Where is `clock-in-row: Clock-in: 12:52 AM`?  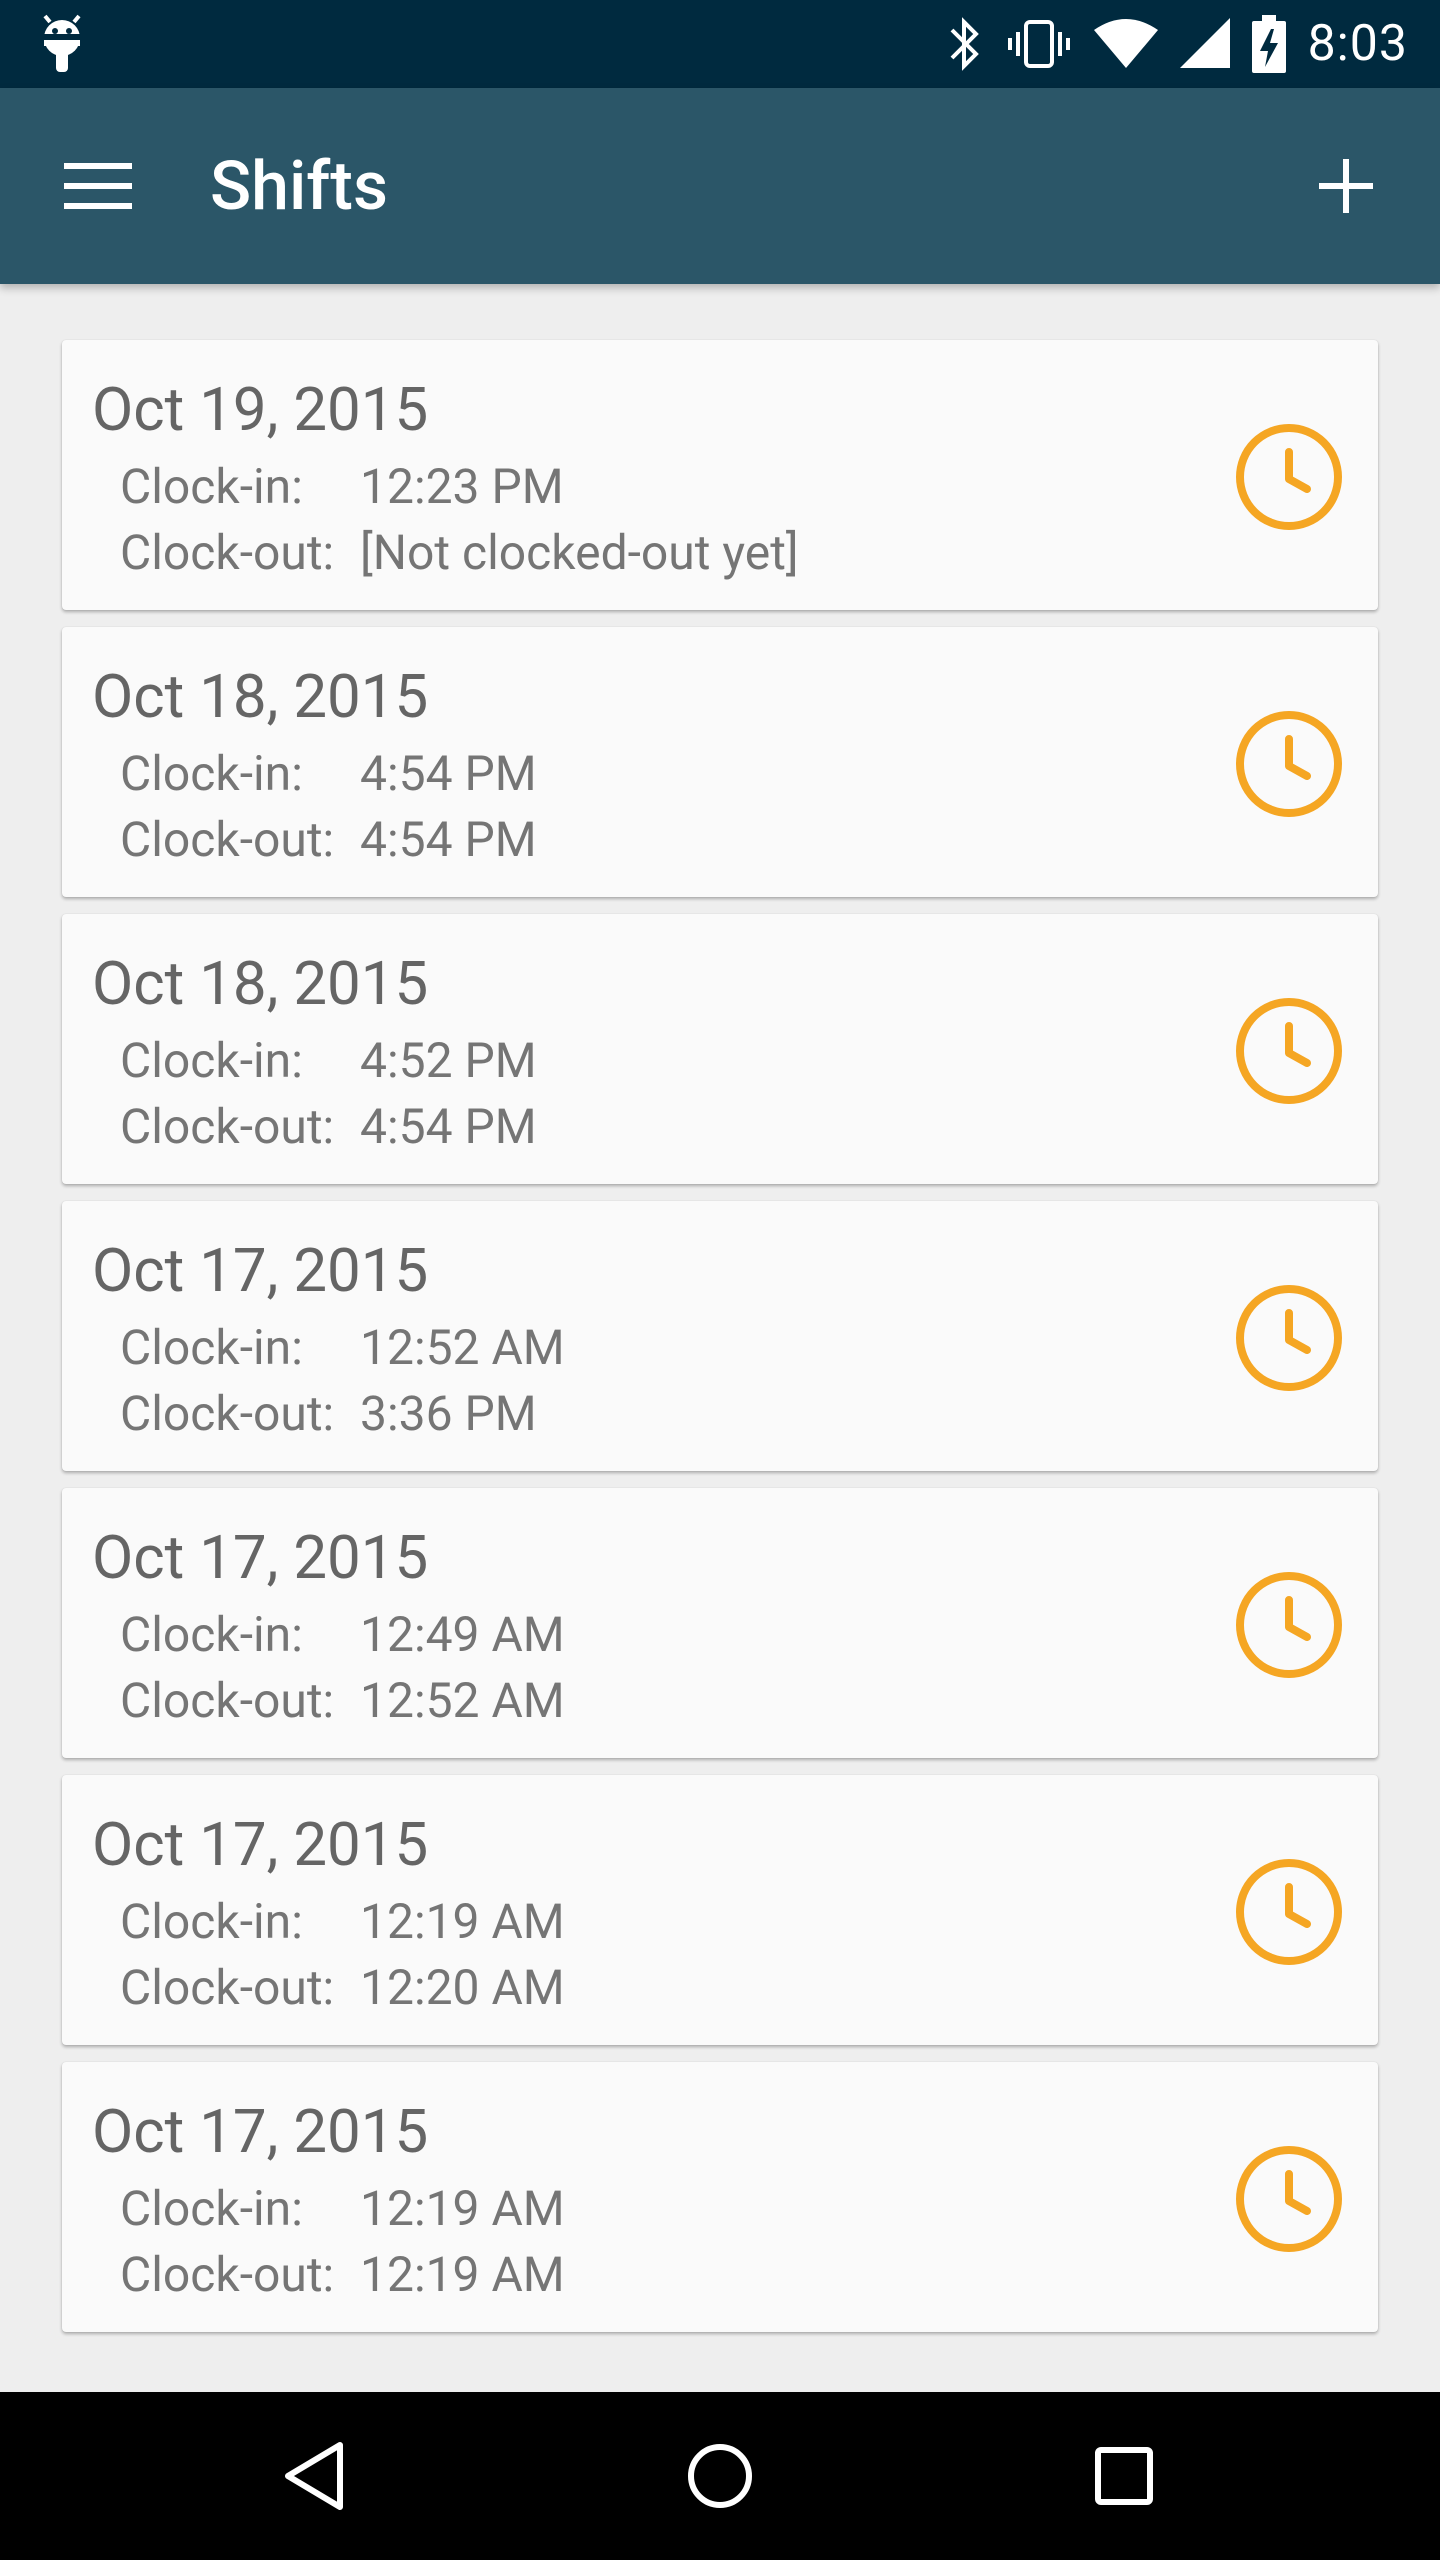
clock-in-row: Clock-in: 12:52 AM is located at coordinates (342, 1347).